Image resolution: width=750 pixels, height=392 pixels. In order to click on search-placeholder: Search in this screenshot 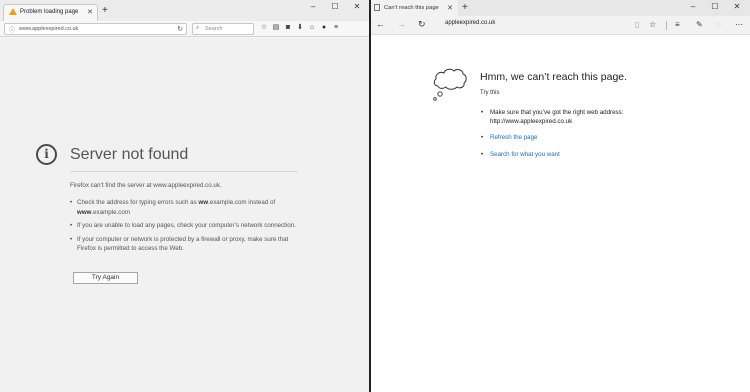, I will do `click(214, 29)`.